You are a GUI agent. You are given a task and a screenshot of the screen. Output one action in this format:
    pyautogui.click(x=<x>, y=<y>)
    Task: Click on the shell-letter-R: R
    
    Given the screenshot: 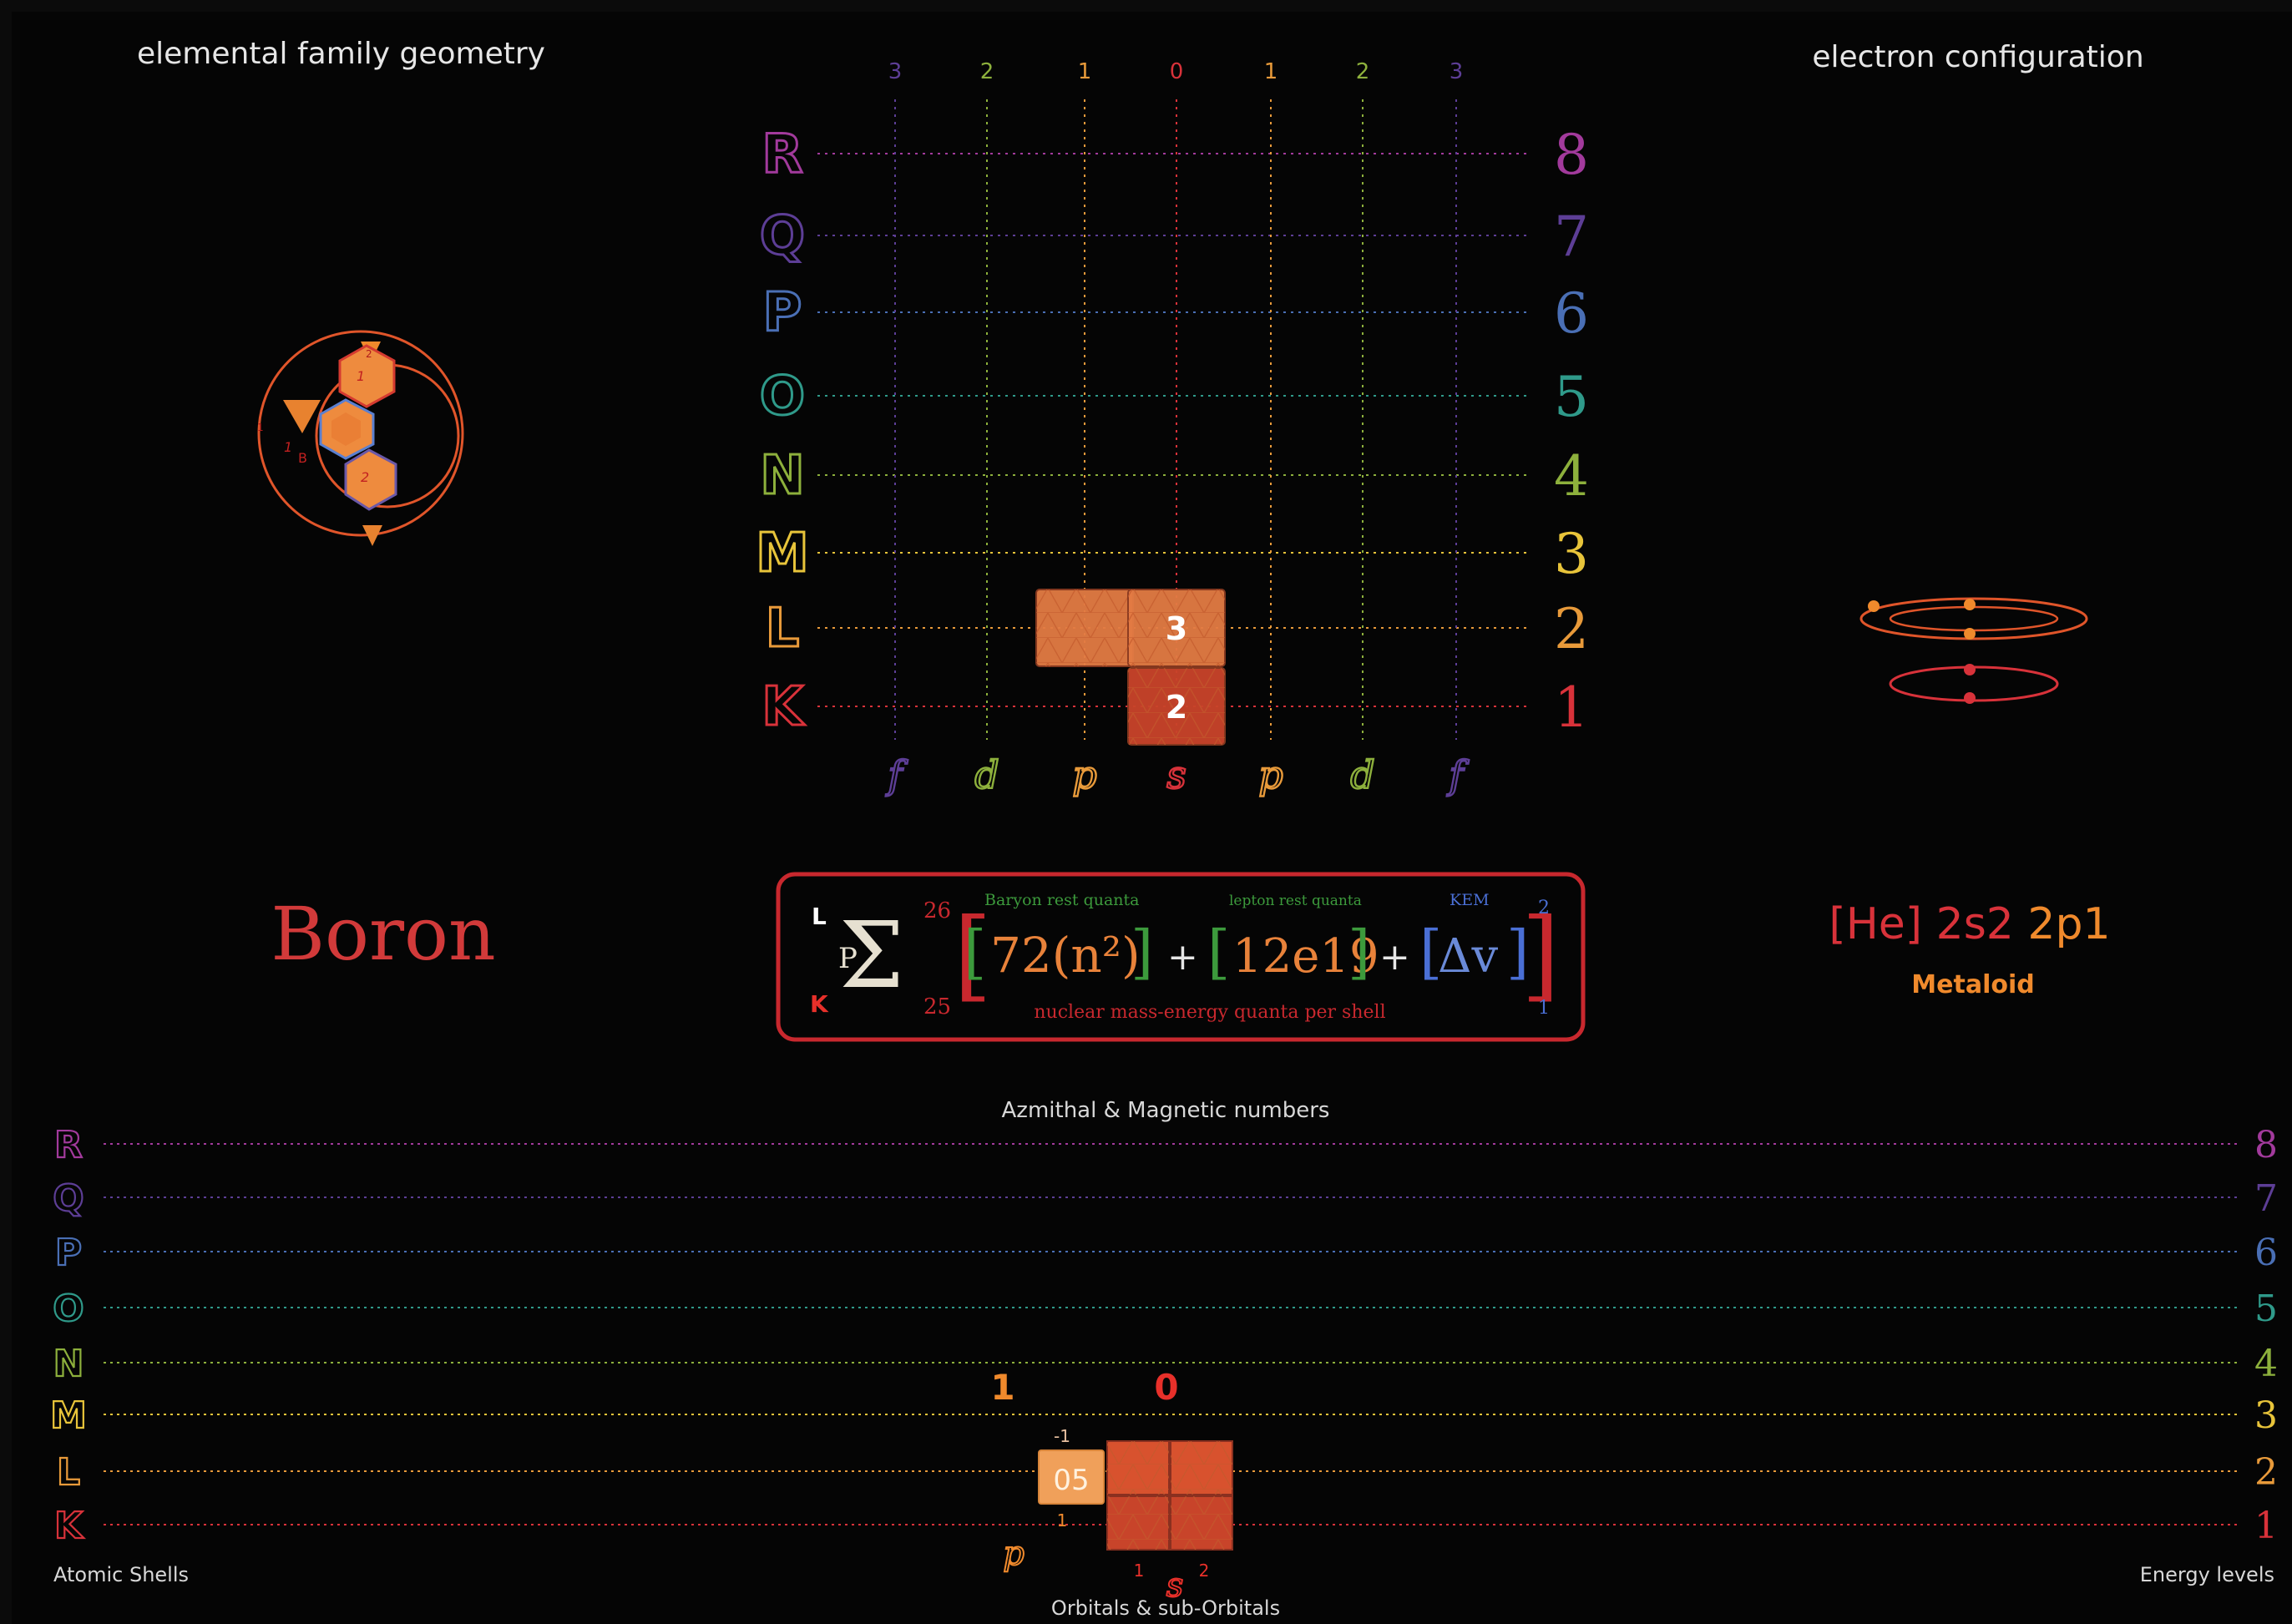 What is the action you would take?
    pyautogui.click(x=782, y=154)
    